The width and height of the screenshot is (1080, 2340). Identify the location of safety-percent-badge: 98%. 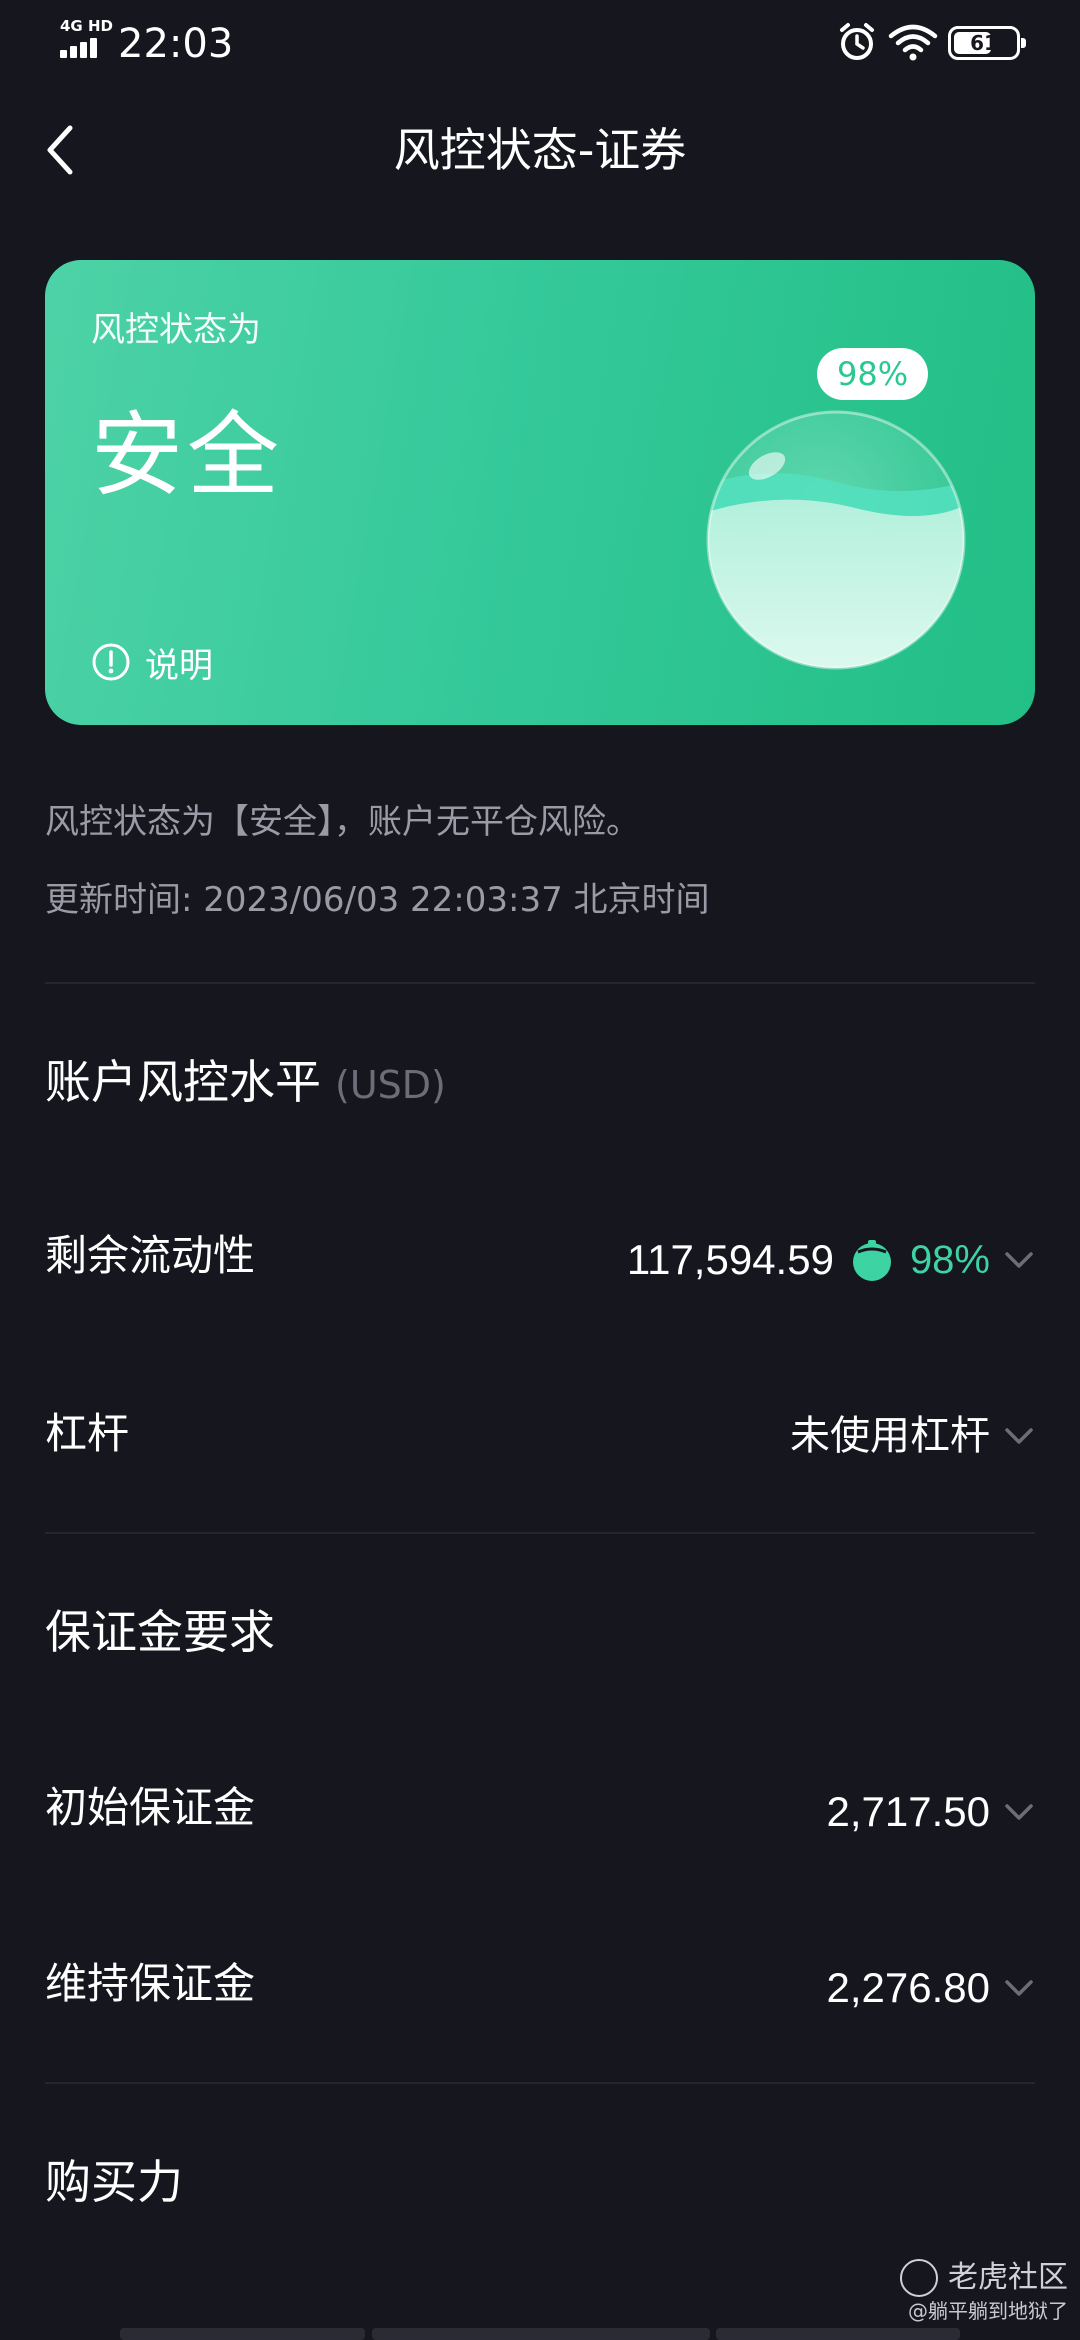
(873, 374).